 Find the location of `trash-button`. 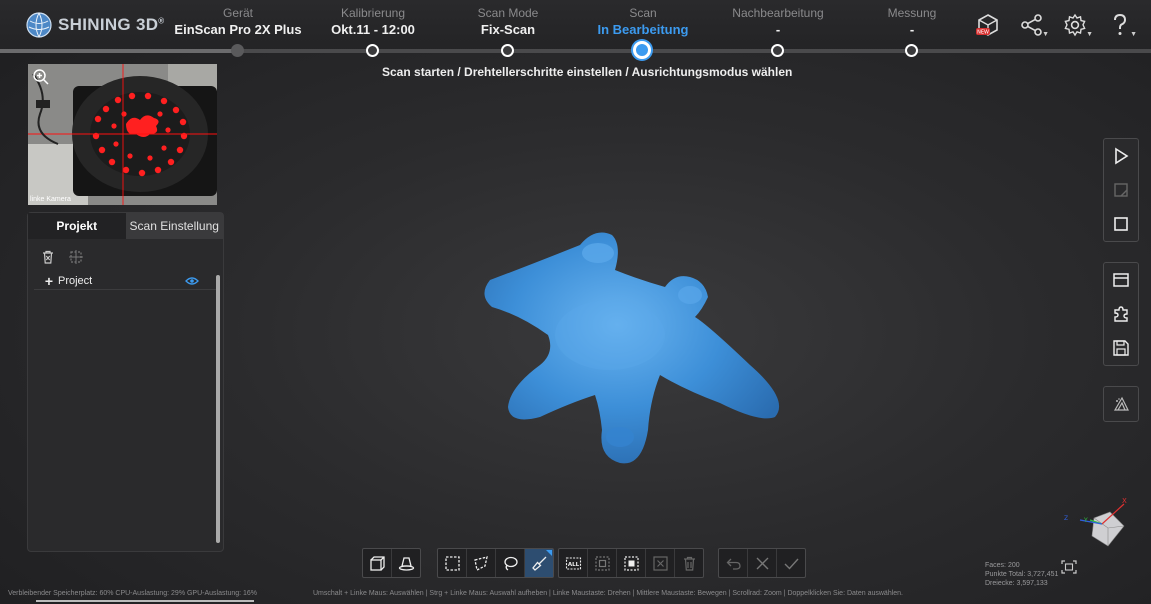

trash-button is located at coordinates (689, 563).